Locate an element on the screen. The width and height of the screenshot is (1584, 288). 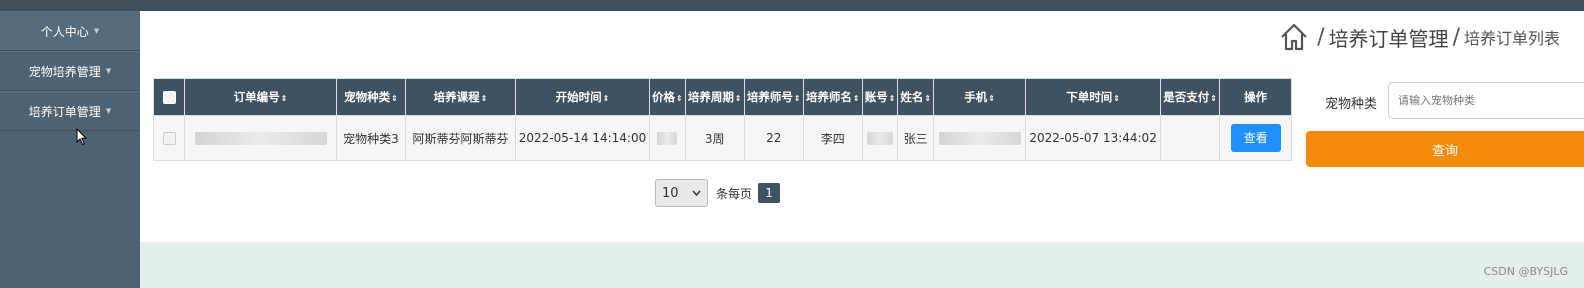
top-bar is located at coordinates (792, 5).